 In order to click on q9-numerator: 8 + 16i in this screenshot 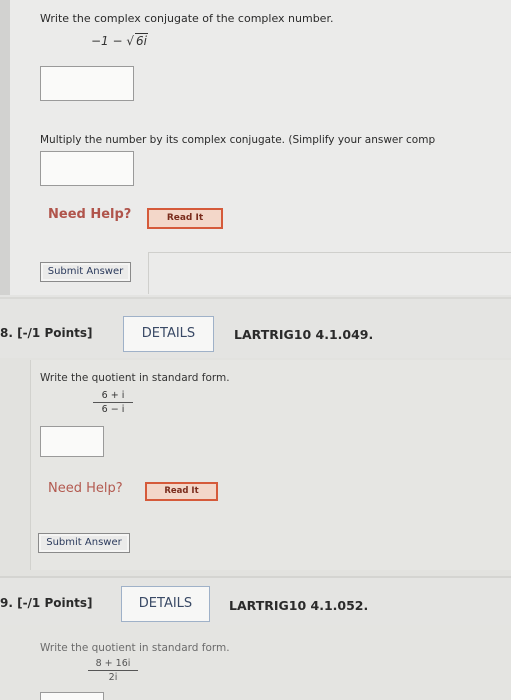, I will do `click(113, 664)`.